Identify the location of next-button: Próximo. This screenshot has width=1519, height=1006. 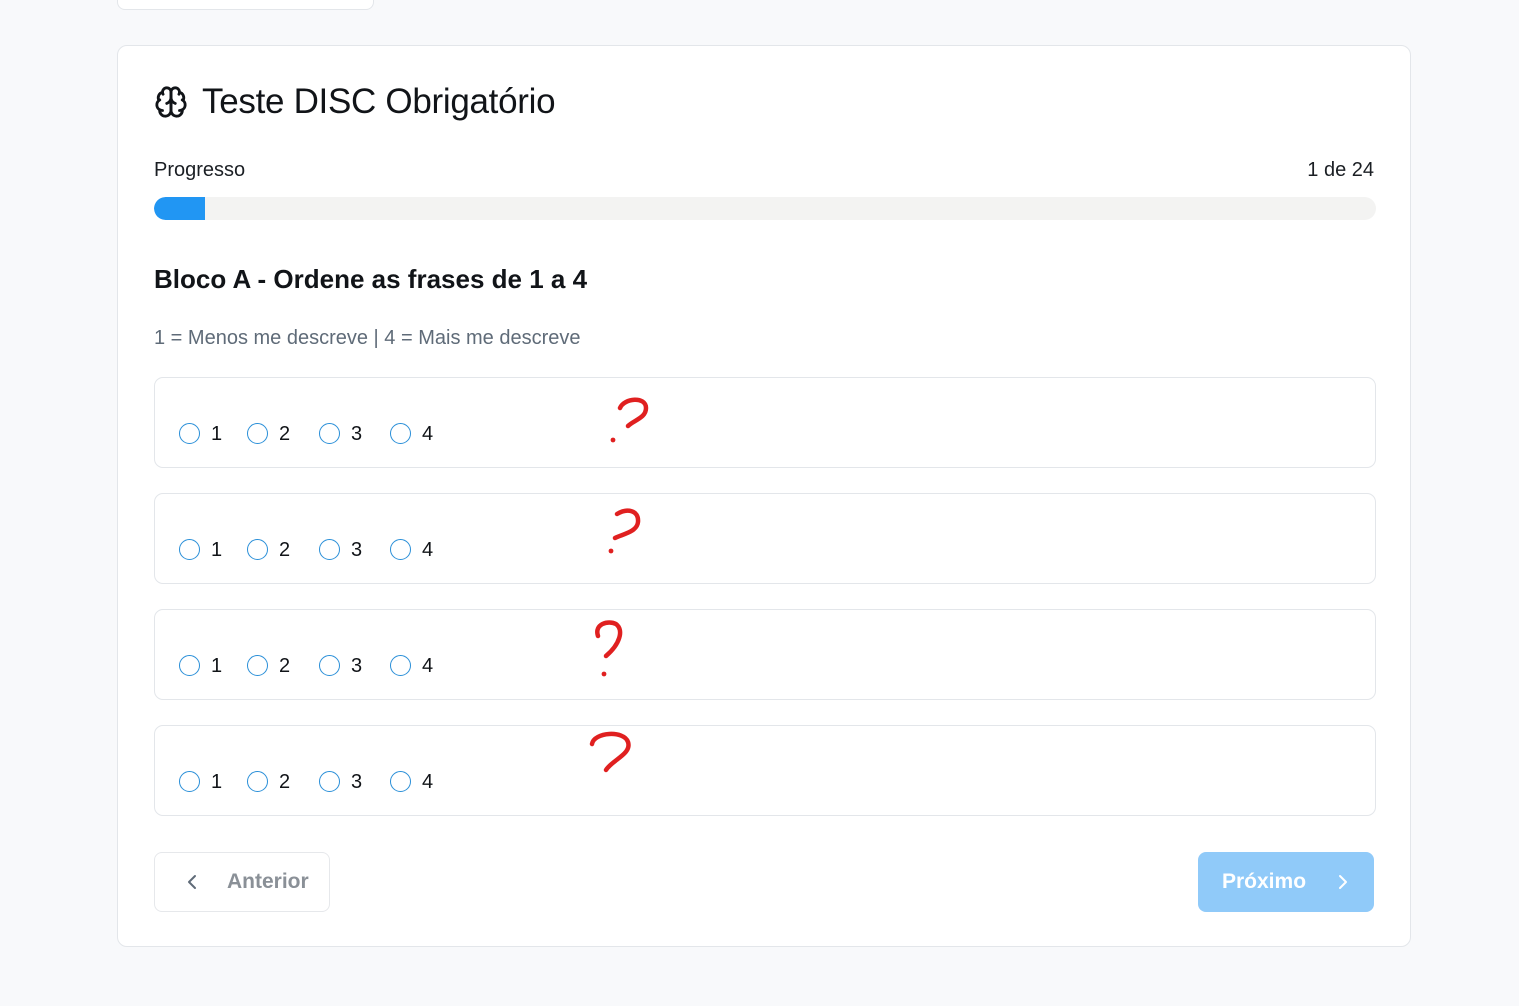
(1286, 882).